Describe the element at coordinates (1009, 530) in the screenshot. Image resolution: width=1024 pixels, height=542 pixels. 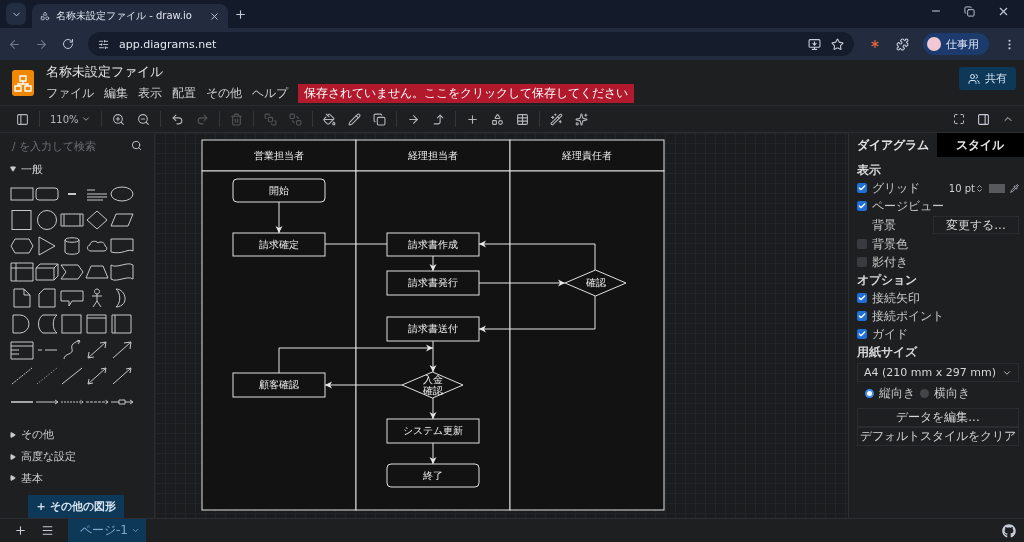
I see `github-icon` at that location.